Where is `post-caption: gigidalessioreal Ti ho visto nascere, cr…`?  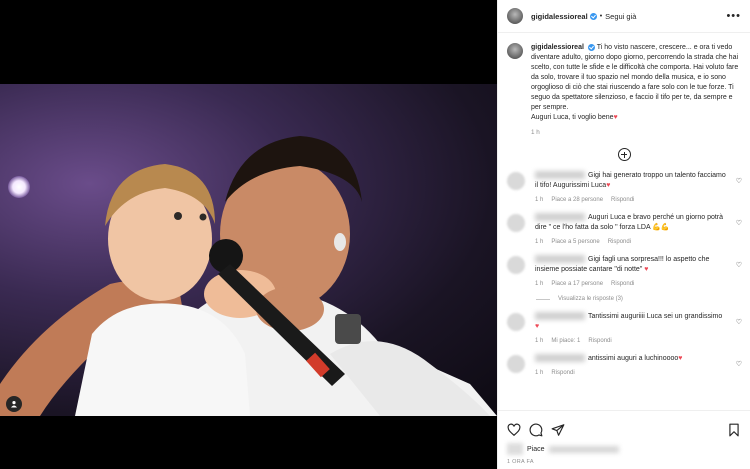
post-caption: gigidalessioreal Ti ho visto nascere, cr… is located at coordinates (624, 84).